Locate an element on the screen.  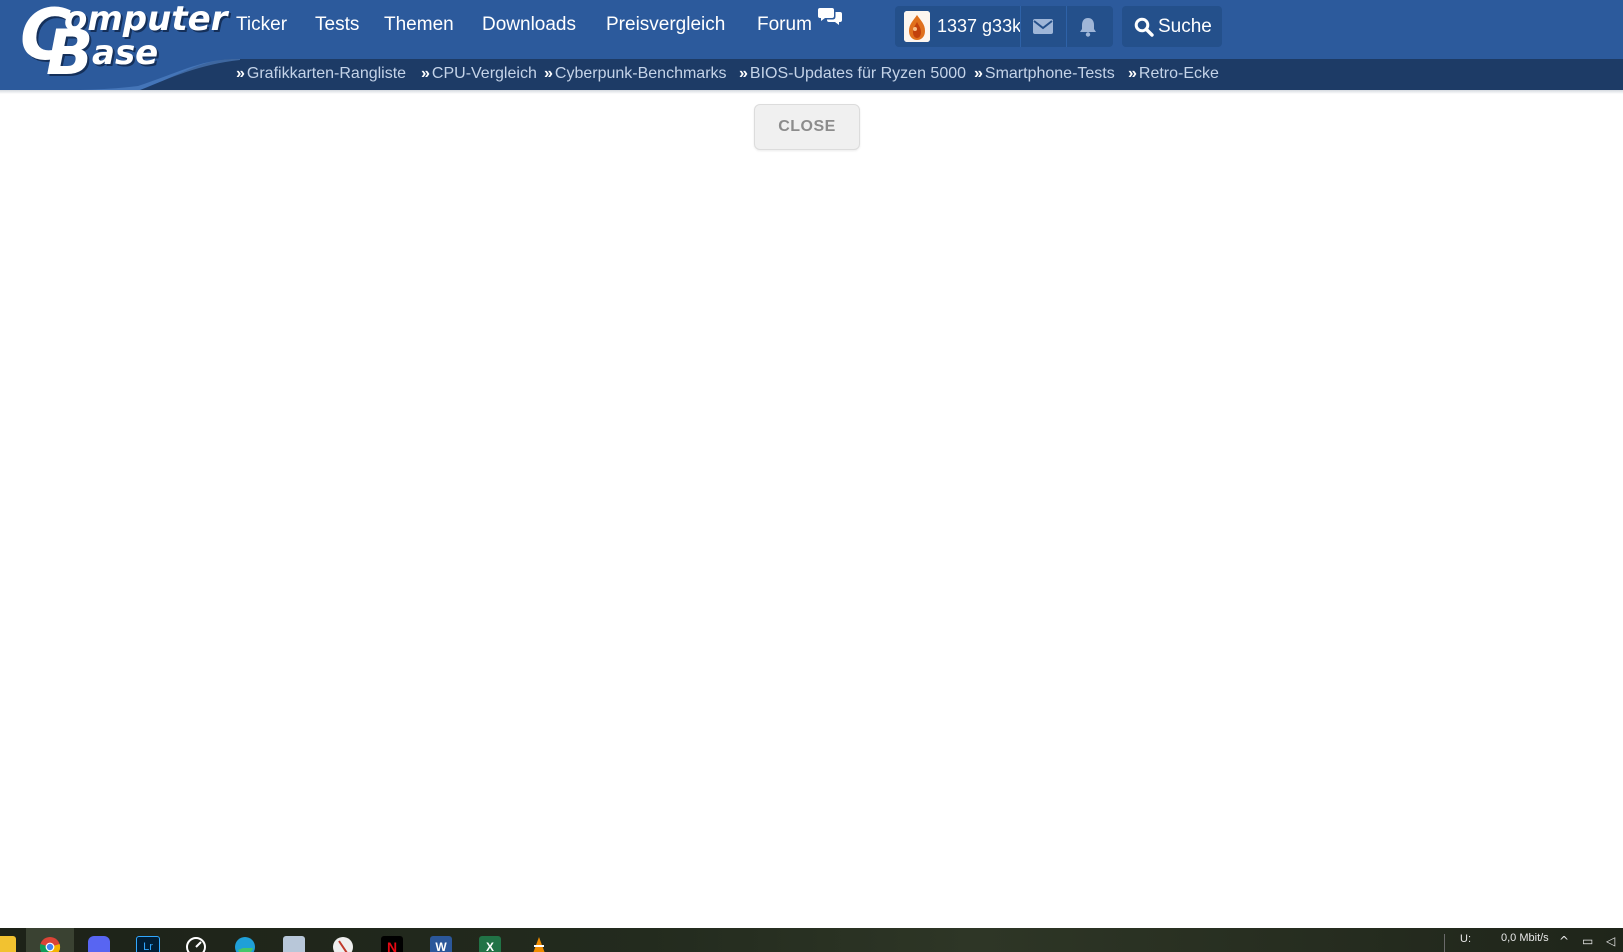
chevron-up-icon: ^ is located at coordinates (1564, 941).